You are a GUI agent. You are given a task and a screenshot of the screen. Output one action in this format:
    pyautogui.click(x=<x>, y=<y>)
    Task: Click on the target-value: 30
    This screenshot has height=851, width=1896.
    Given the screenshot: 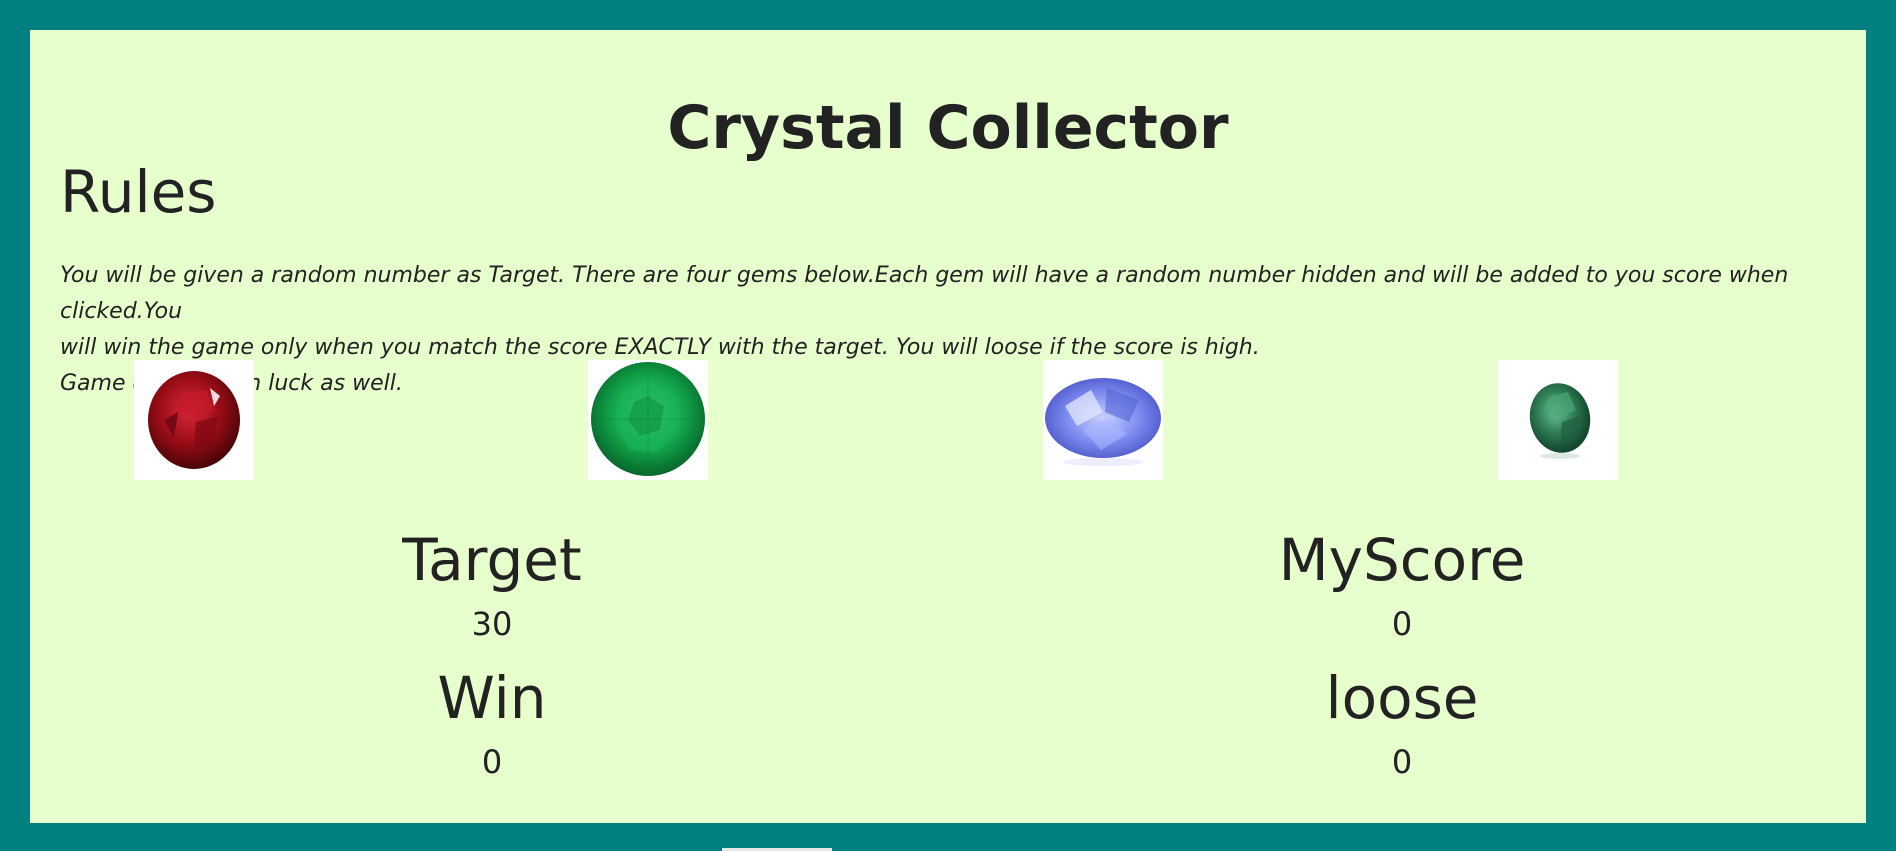 What is the action you would take?
    pyautogui.click(x=492, y=624)
    